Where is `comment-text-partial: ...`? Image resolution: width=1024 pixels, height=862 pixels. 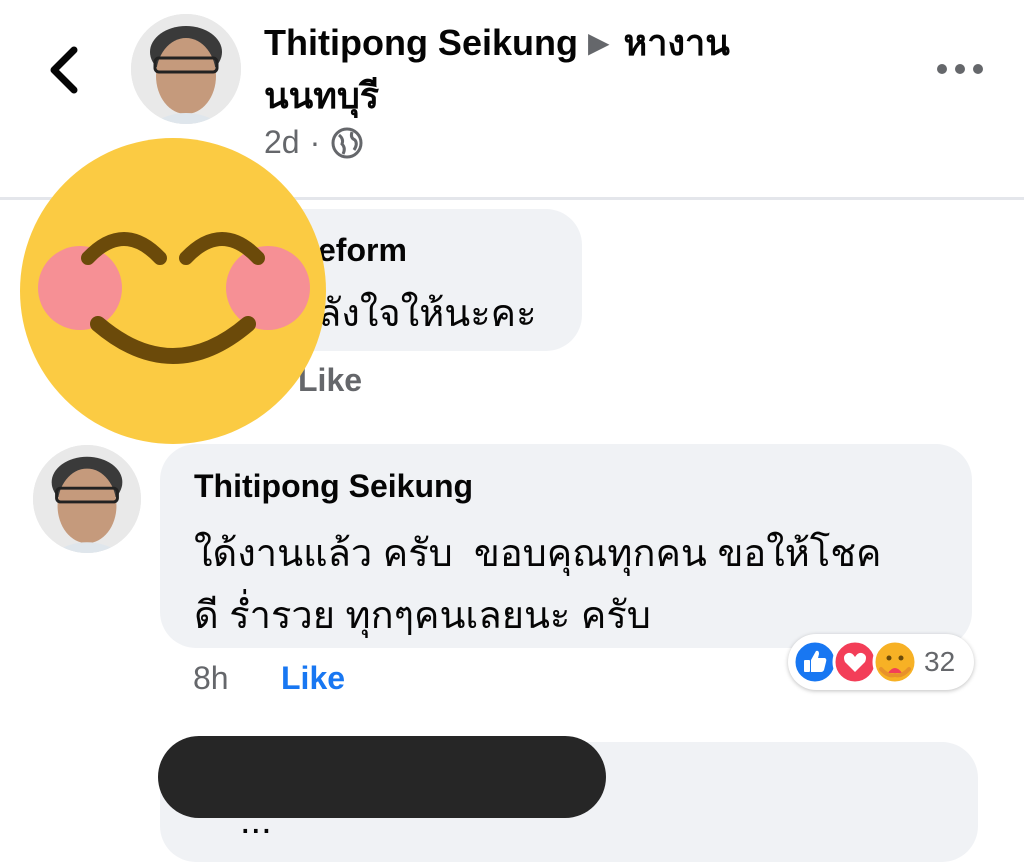 comment-text-partial: ... is located at coordinates (256, 821).